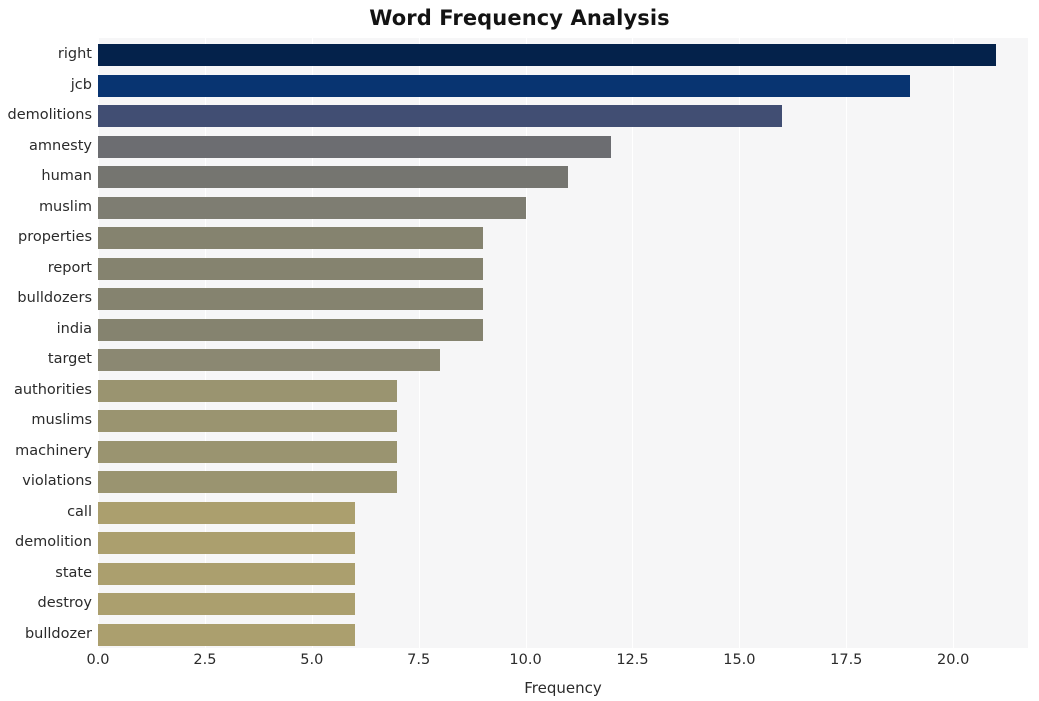 The image size is (1039, 701). What do you see at coordinates (226, 604) in the screenshot?
I see `bar-destroy` at bounding box center [226, 604].